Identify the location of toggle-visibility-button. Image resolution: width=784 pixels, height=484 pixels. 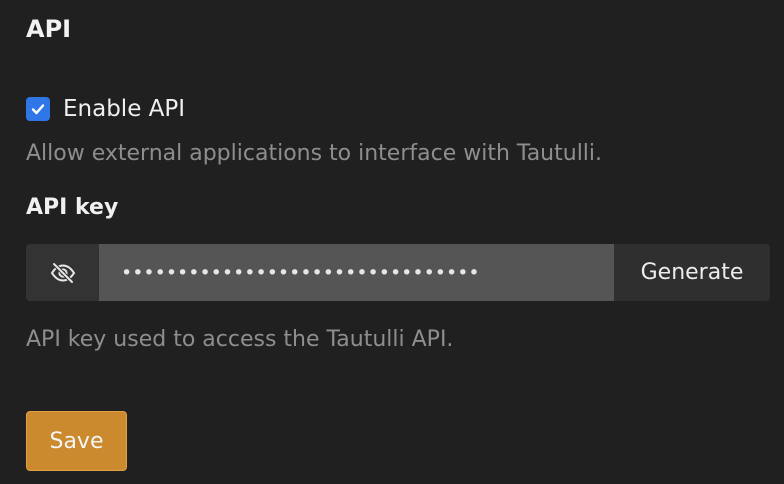
(62, 272).